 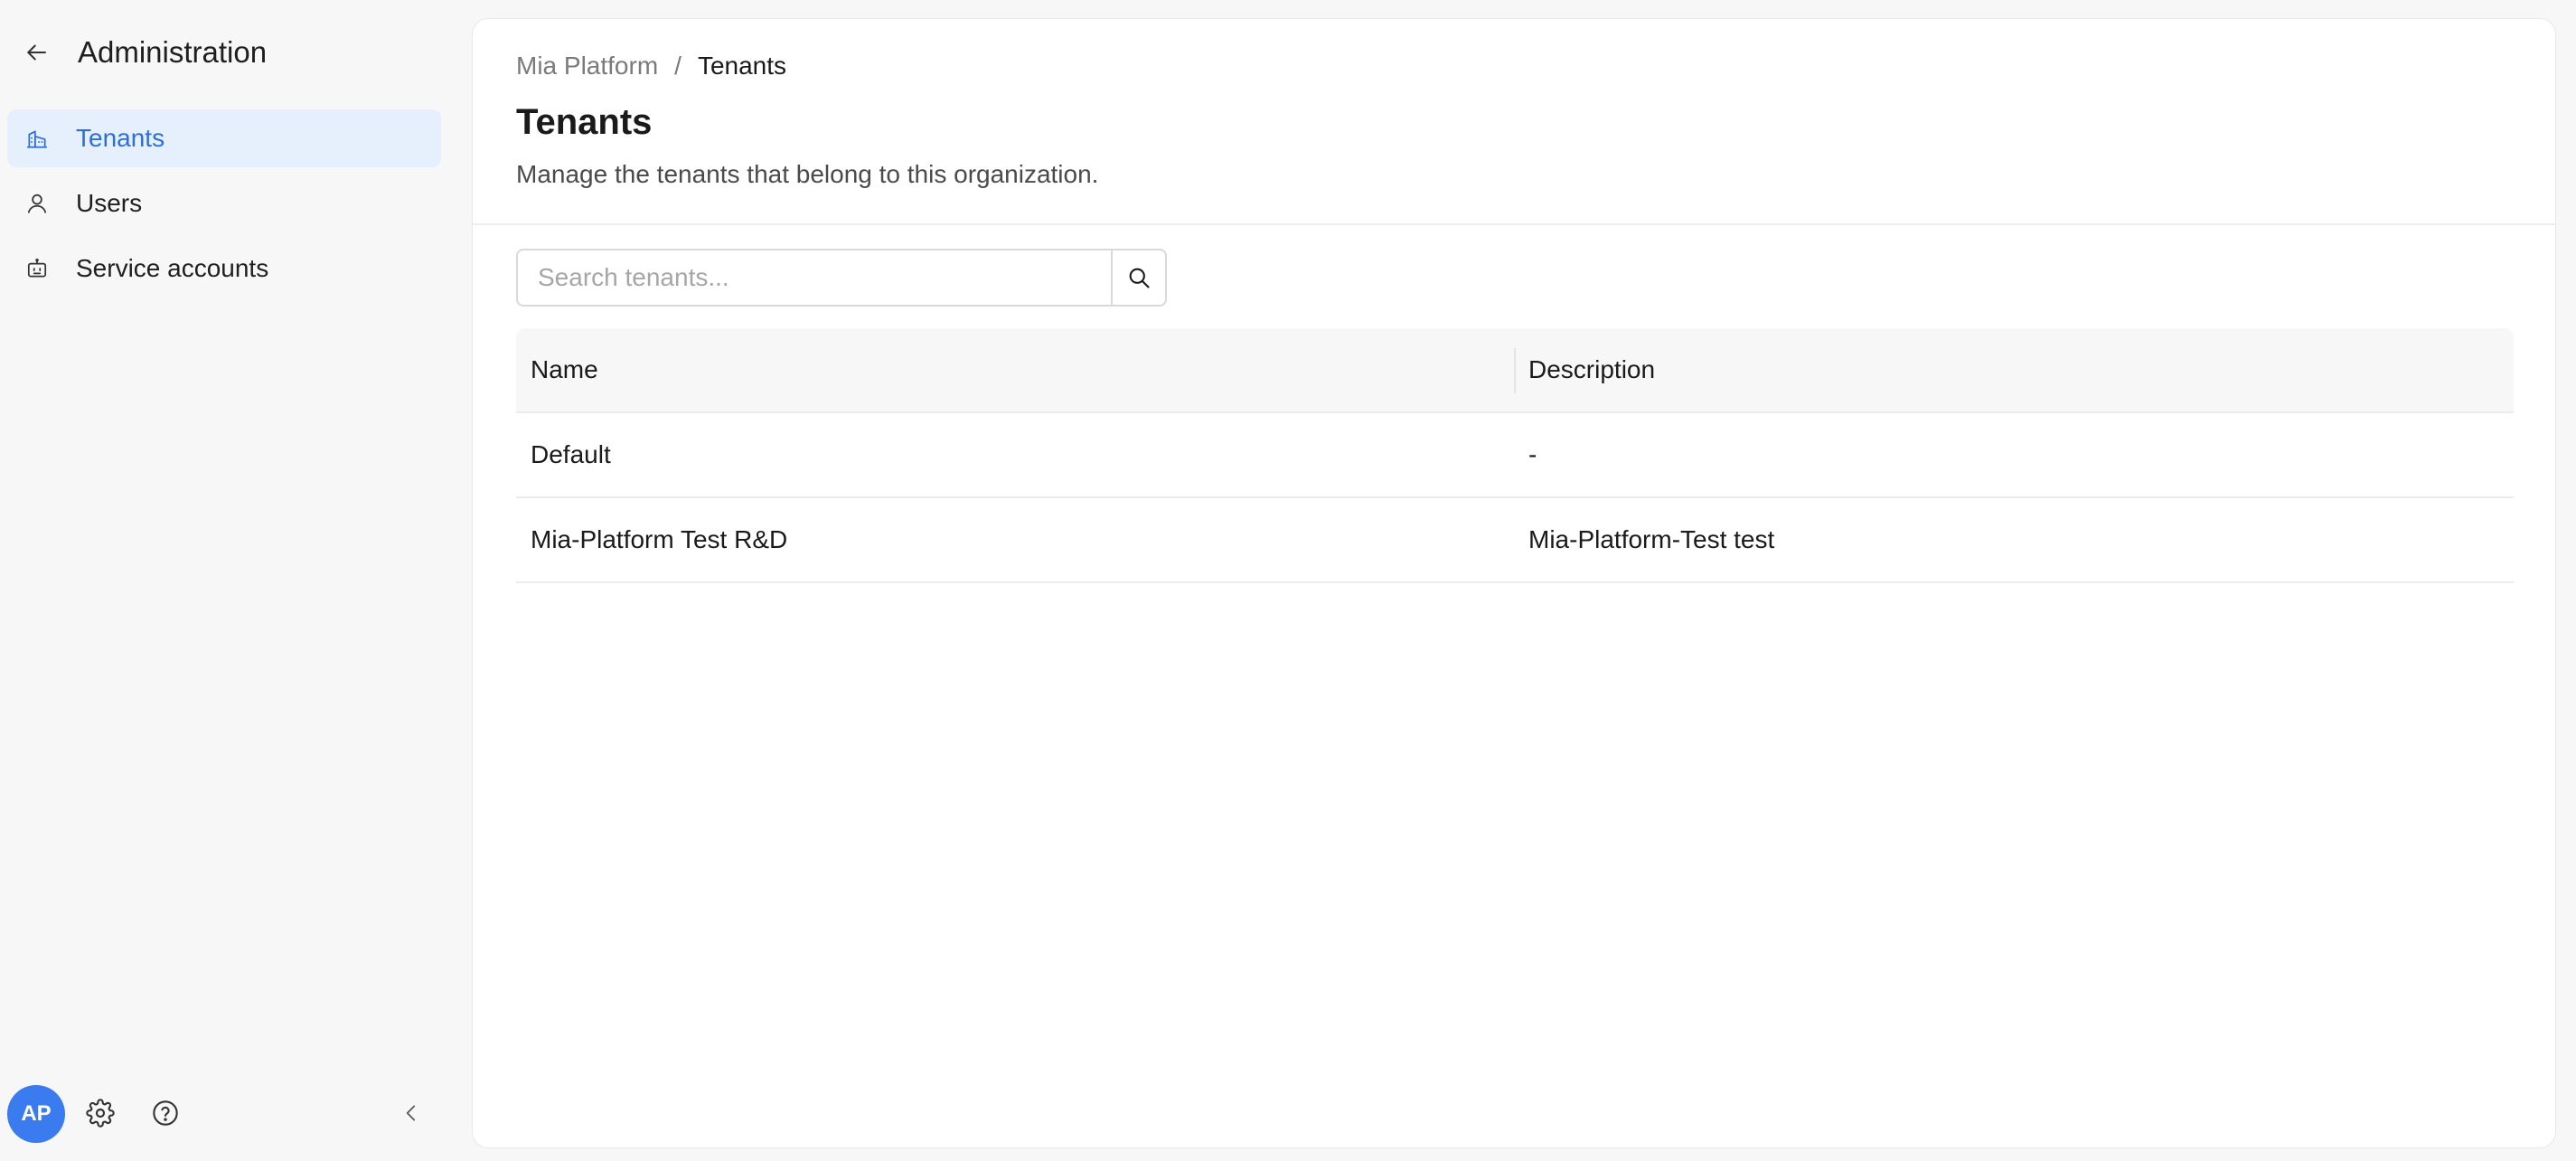 I want to click on sidebar-item-label: Users, so click(x=110, y=203).